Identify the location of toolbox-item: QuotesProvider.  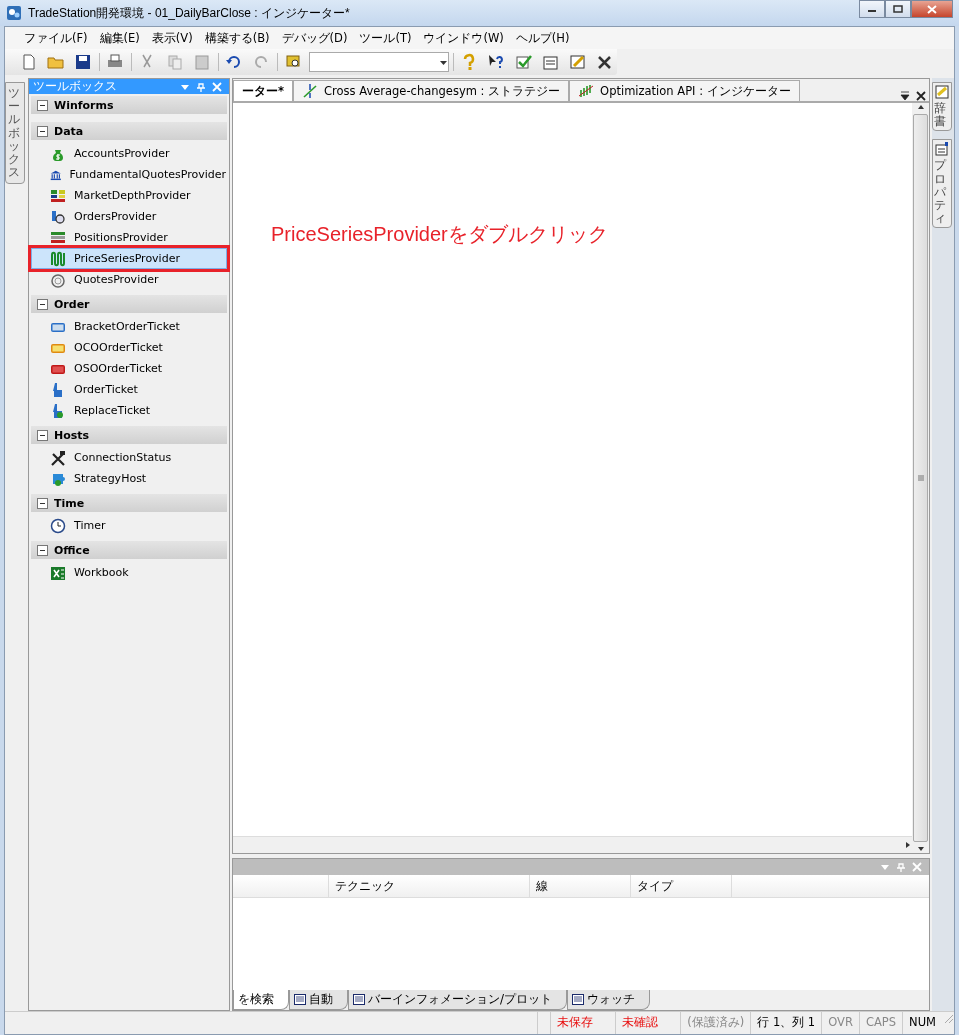
(129, 279).